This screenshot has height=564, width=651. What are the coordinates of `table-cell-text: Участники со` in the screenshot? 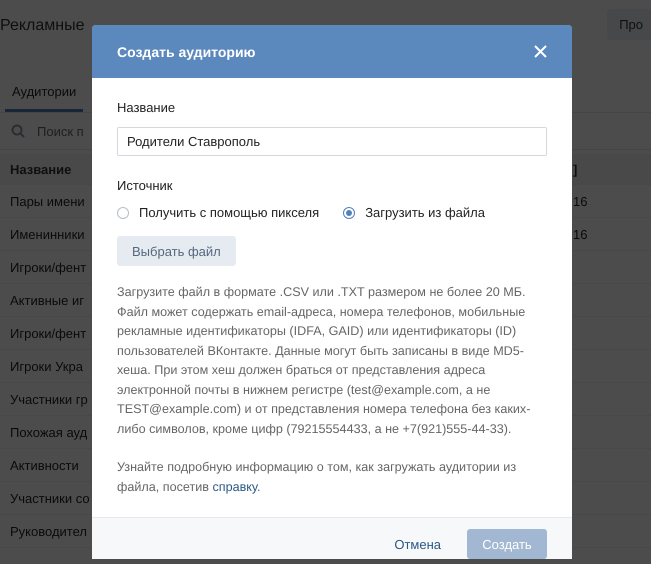 It's located at (50, 498).